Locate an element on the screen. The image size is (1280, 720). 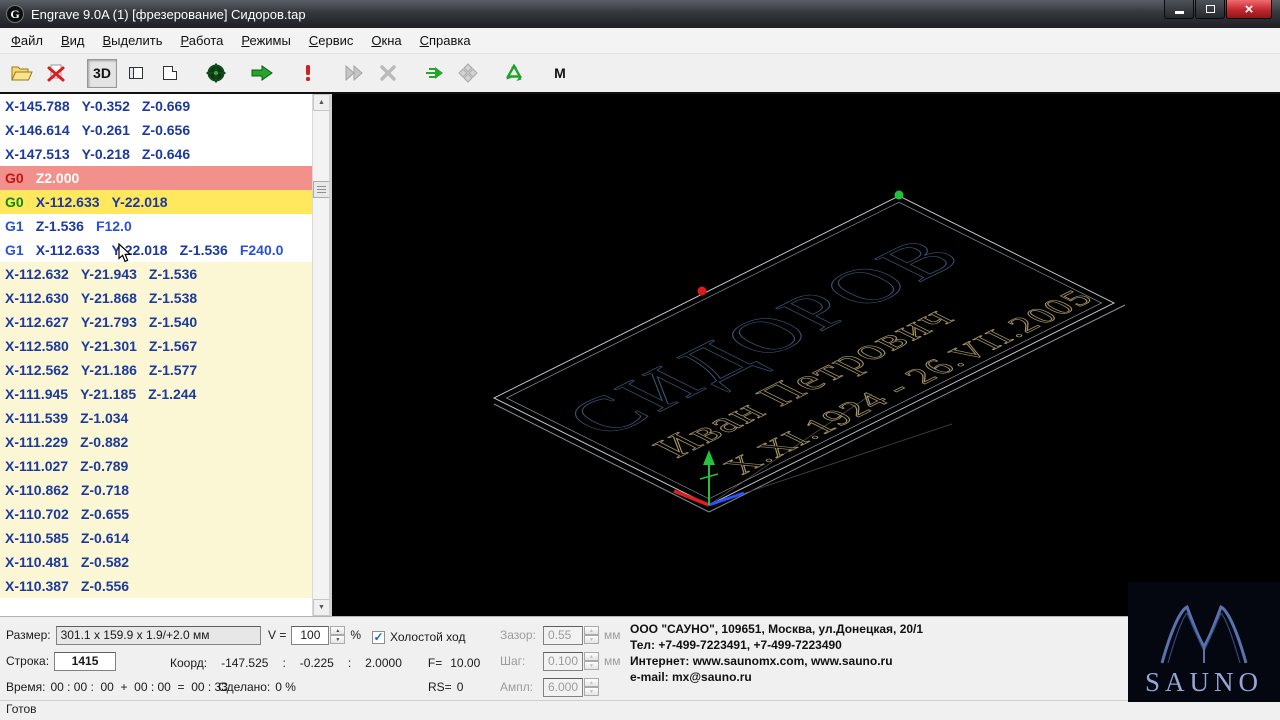
gcode-line: X-112.562 Y-21.186 Z-1.577 is located at coordinates (156, 370).